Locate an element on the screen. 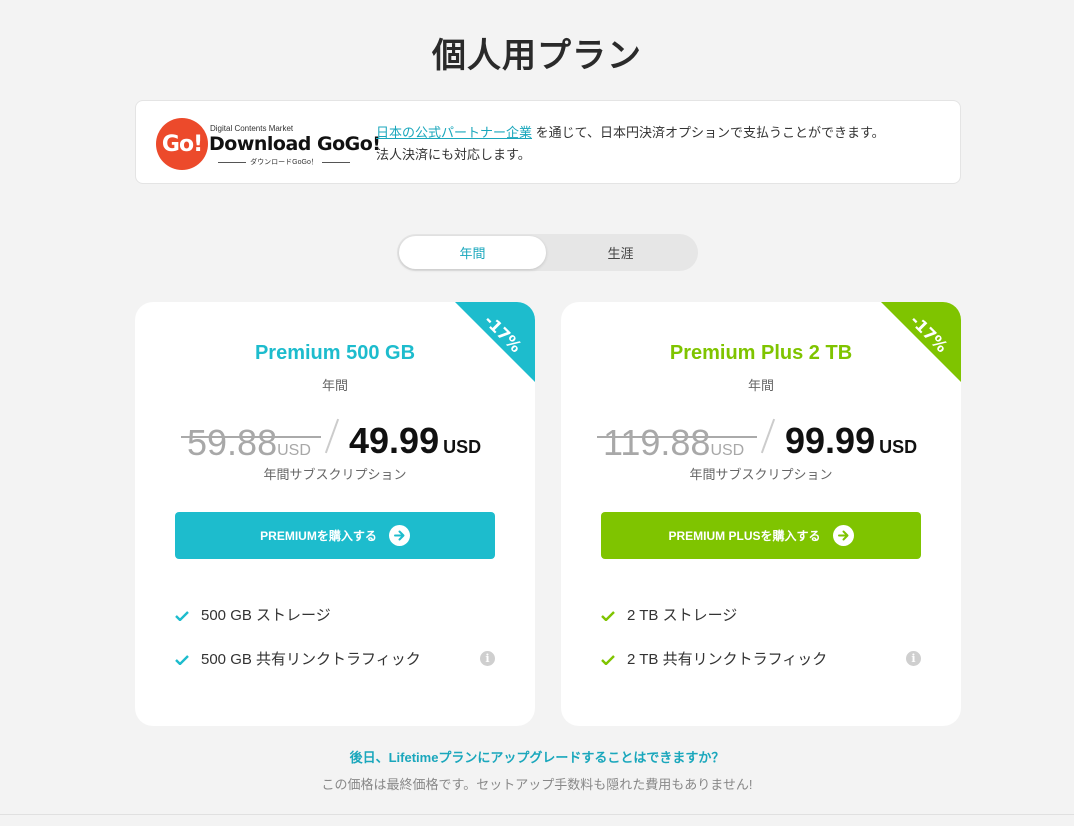 Image resolution: width=1074 pixels, height=826 pixels. logo-wordmark: Download GoGo! is located at coordinates (295, 144).